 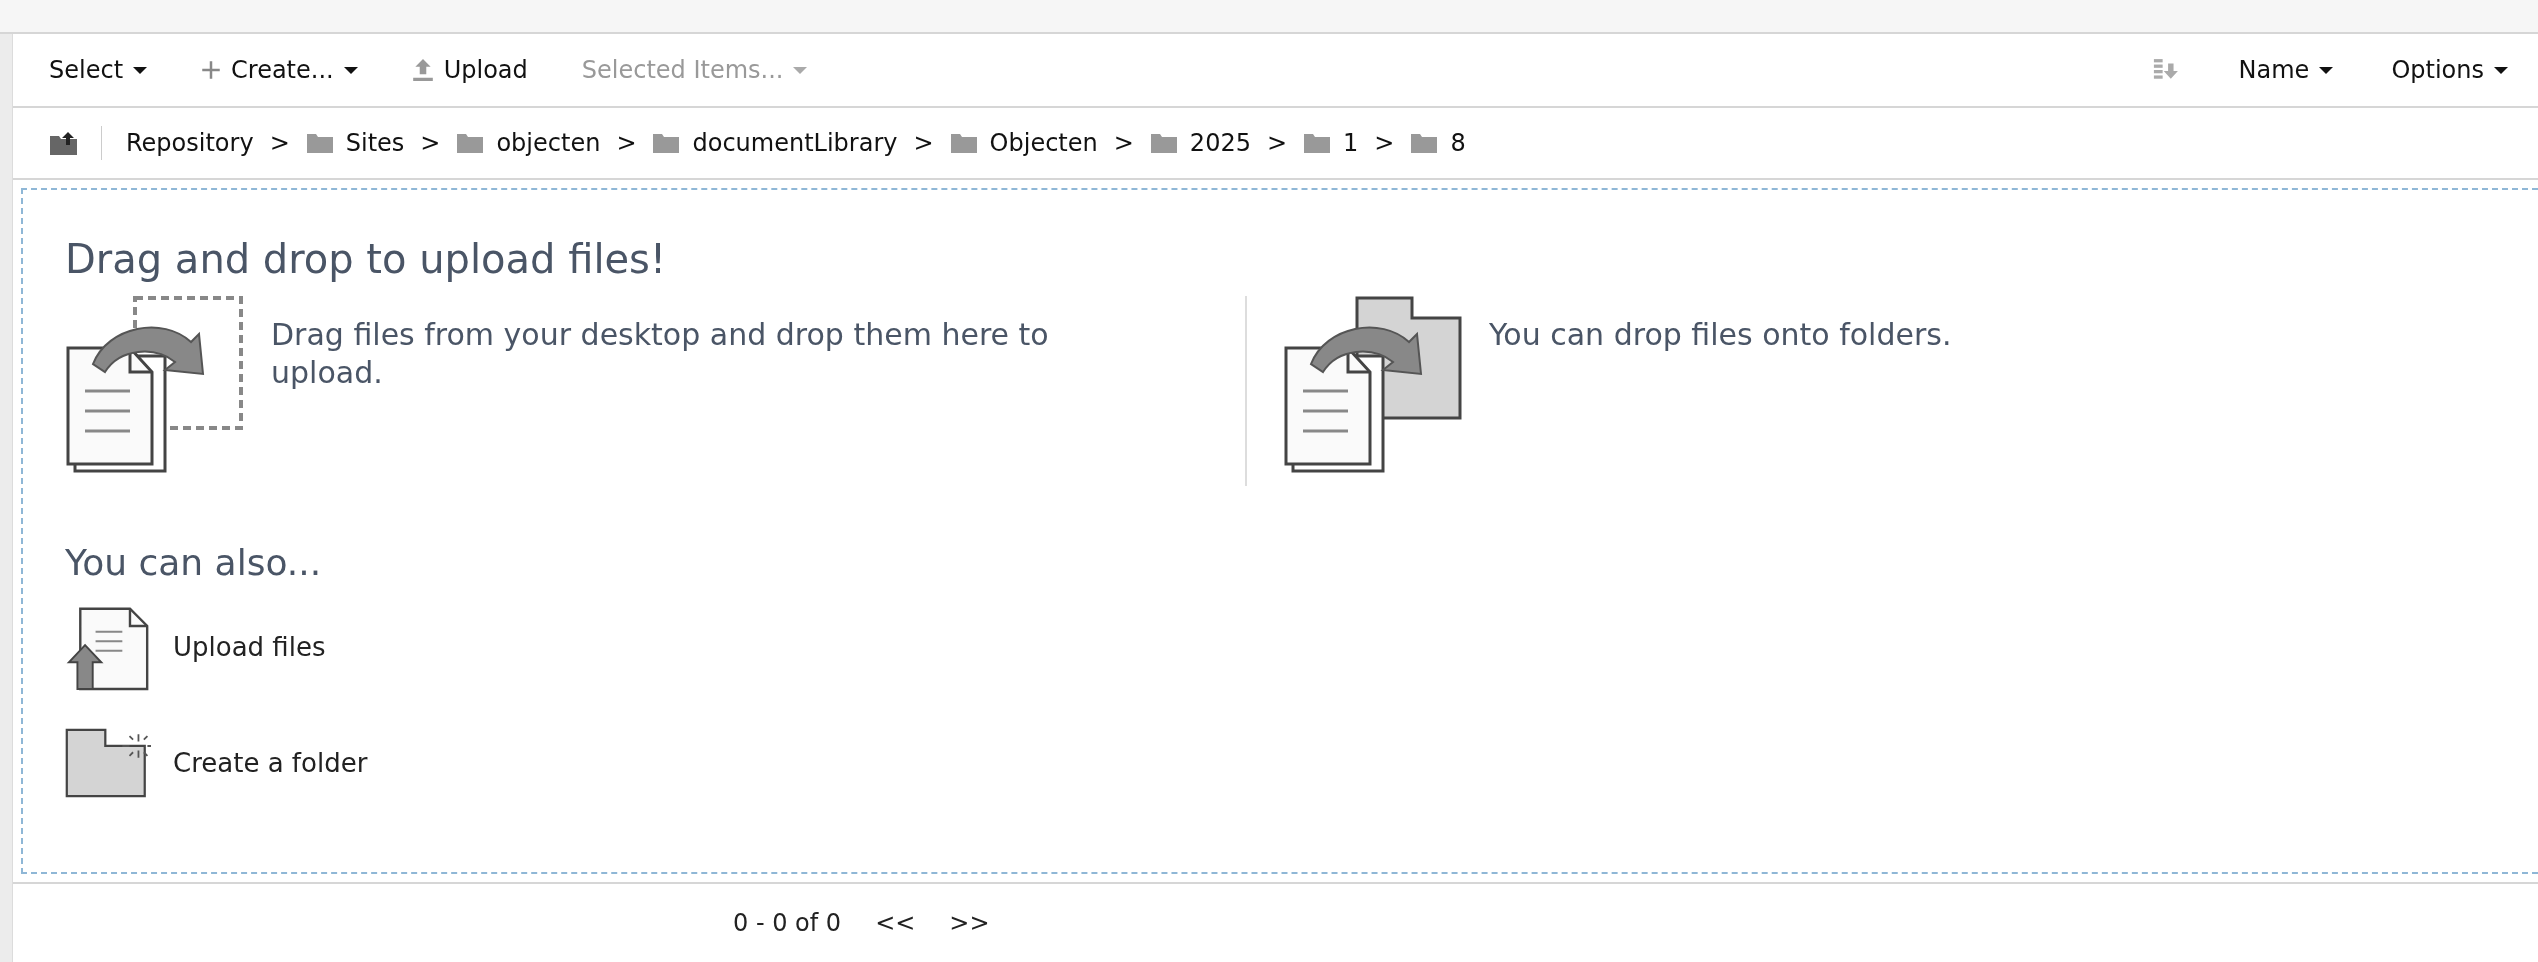 What do you see at coordinates (787, 923) in the screenshot?
I see `page-range: 0 - 0 of 0` at bounding box center [787, 923].